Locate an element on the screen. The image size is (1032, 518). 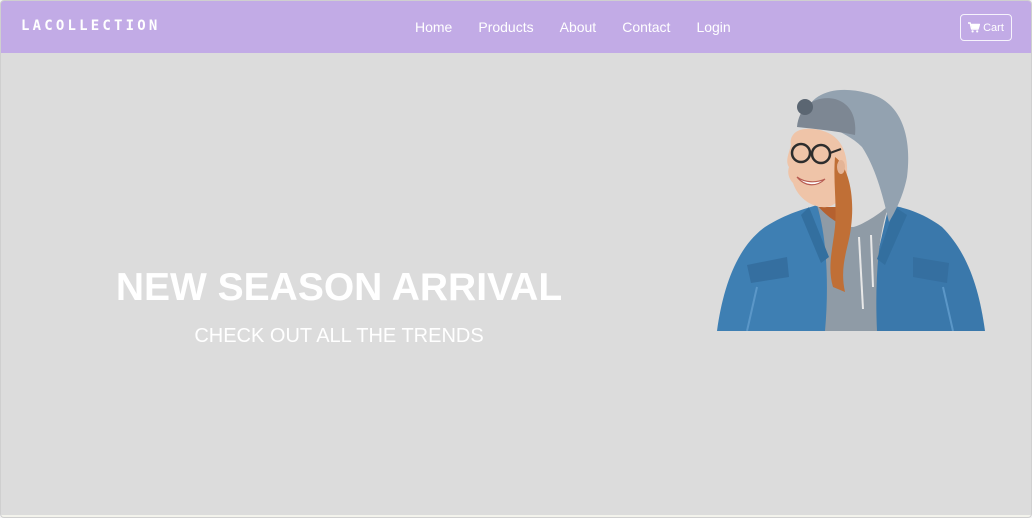
hero-model-image is located at coordinates (851, 210).